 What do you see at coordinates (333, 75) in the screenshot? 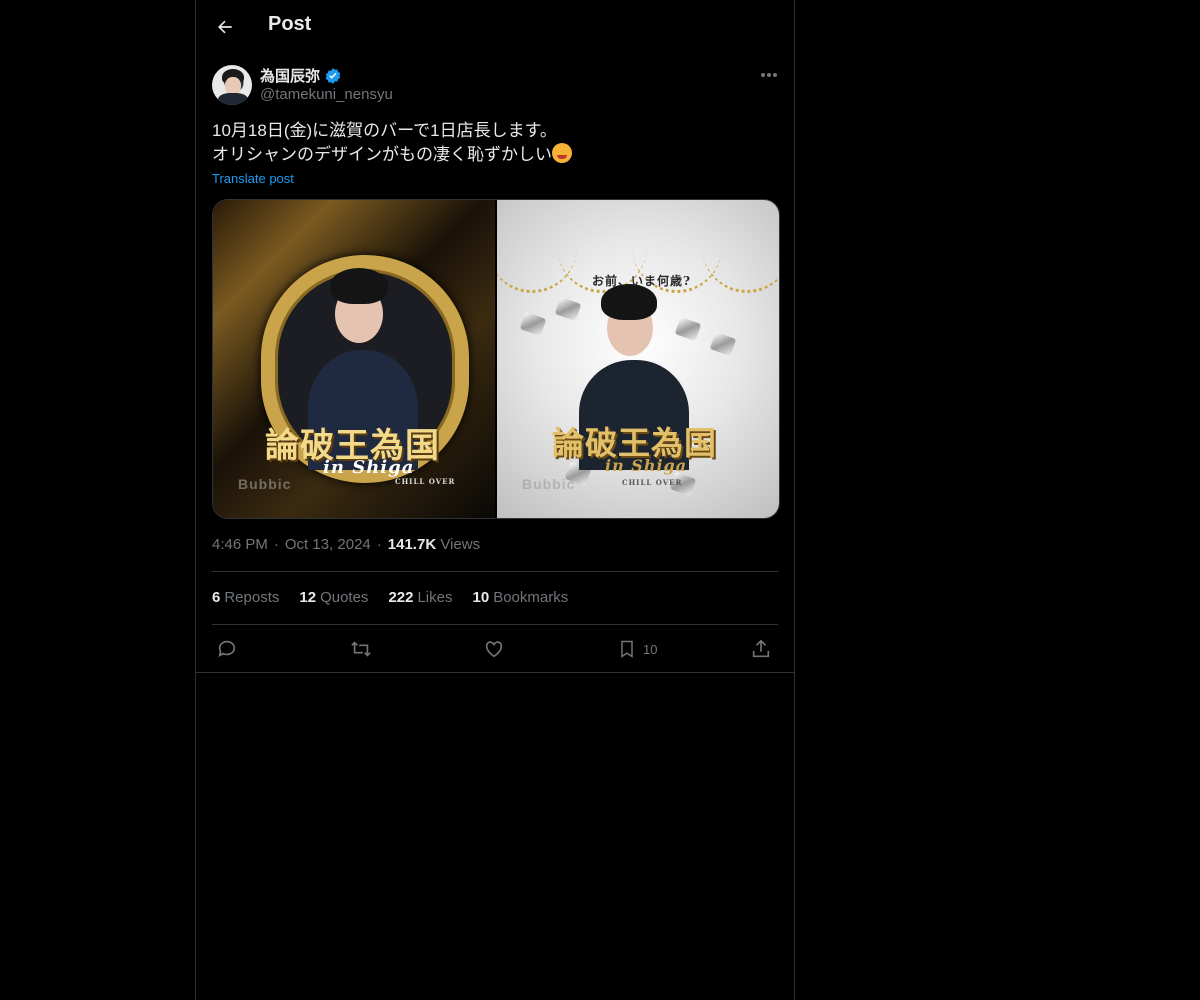
I see `verified-badge-icon` at bounding box center [333, 75].